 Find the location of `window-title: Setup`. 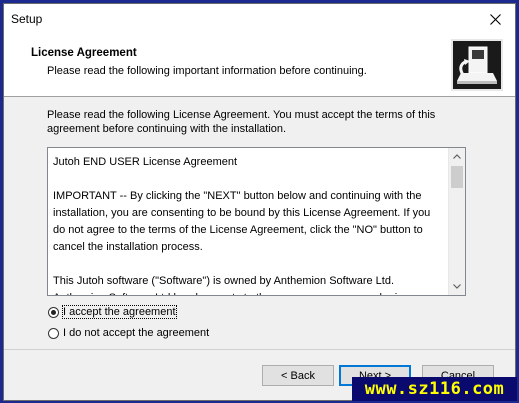

window-title: Setup is located at coordinates (27, 19).